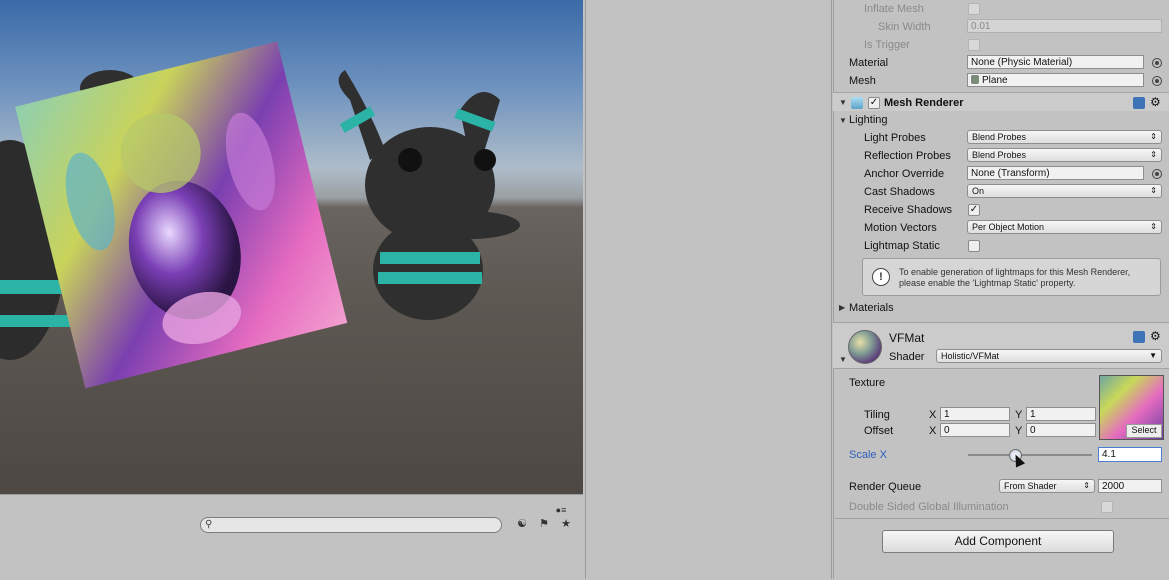  Describe the element at coordinates (868, 120) in the screenshot. I see `lighting-foldout: Lighting` at that location.